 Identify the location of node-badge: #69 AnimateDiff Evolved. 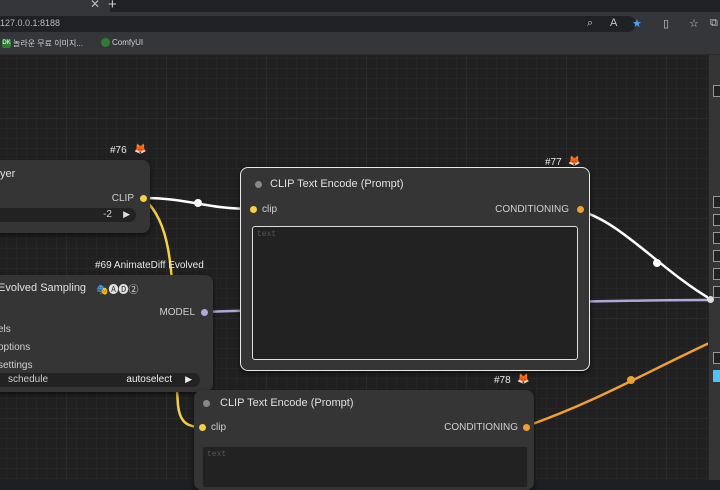
(149, 265).